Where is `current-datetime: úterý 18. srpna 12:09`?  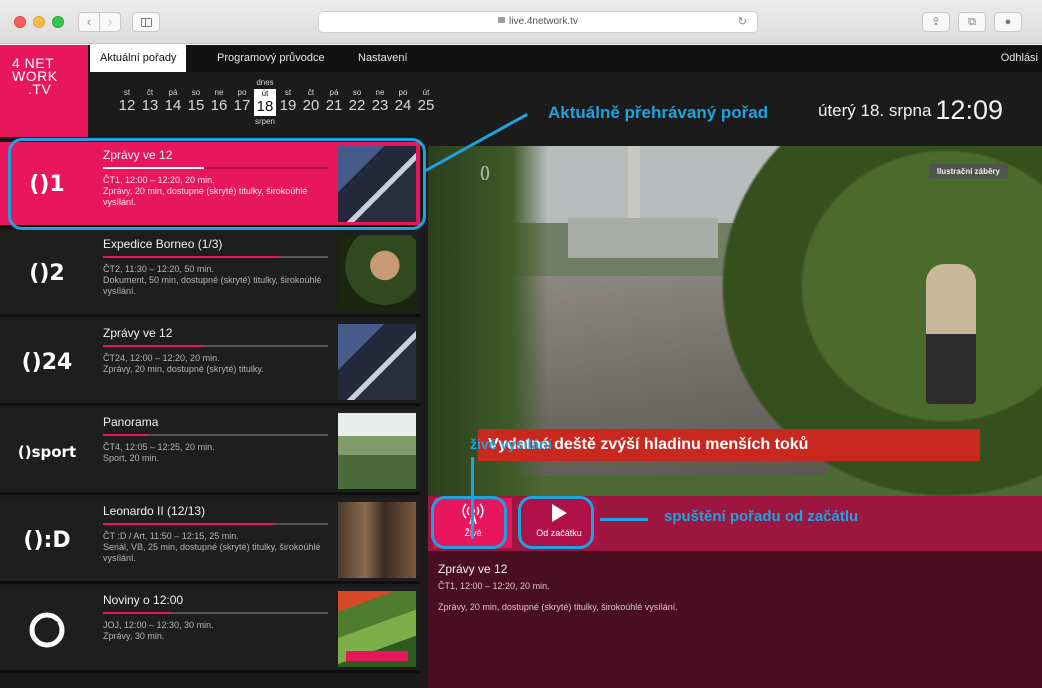 current-datetime: úterý 18. srpna 12:09 is located at coordinates (910, 108).